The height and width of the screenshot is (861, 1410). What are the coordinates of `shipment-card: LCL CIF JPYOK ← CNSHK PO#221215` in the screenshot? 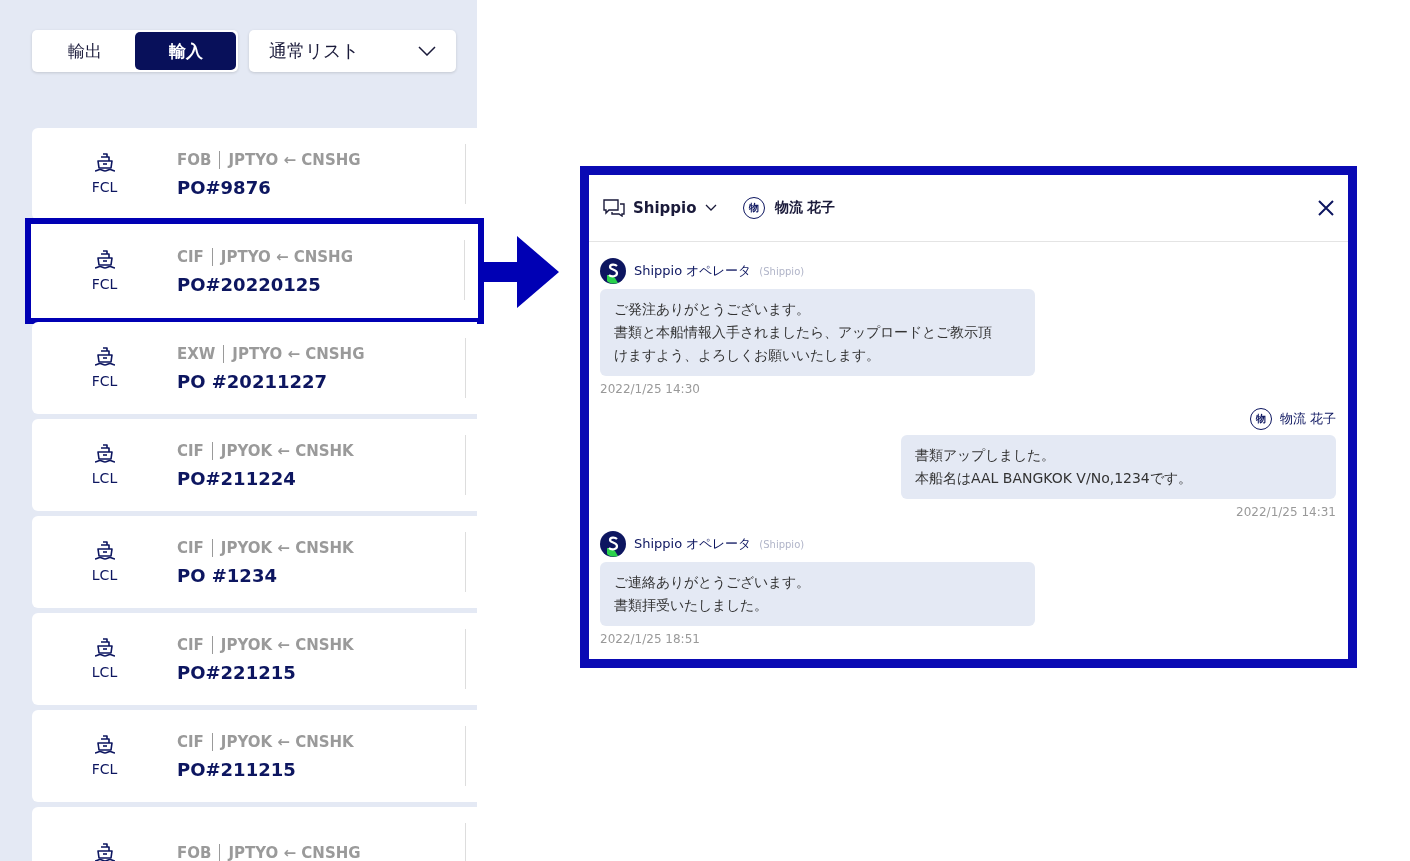 It's located at (254, 659).